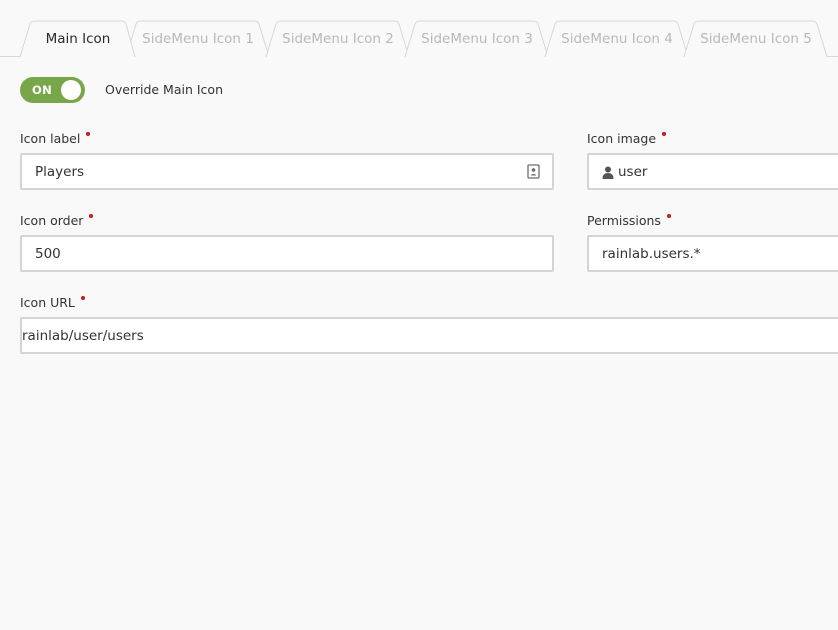  Describe the element at coordinates (42, 90) in the screenshot. I see `toggle-state-text: ON` at that location.